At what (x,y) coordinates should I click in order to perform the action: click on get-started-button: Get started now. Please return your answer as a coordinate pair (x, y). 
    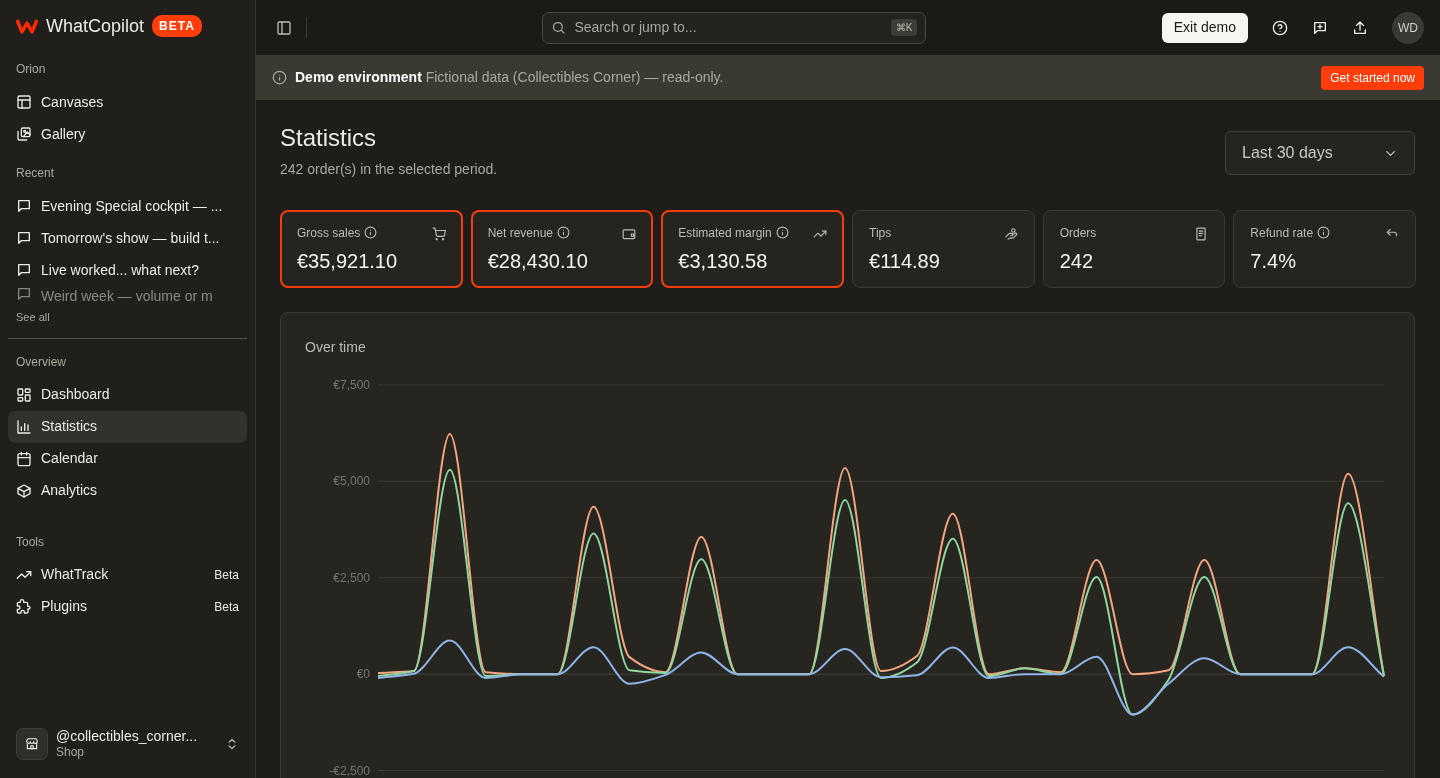
    Looking at the image, I should click on (1372, 77).